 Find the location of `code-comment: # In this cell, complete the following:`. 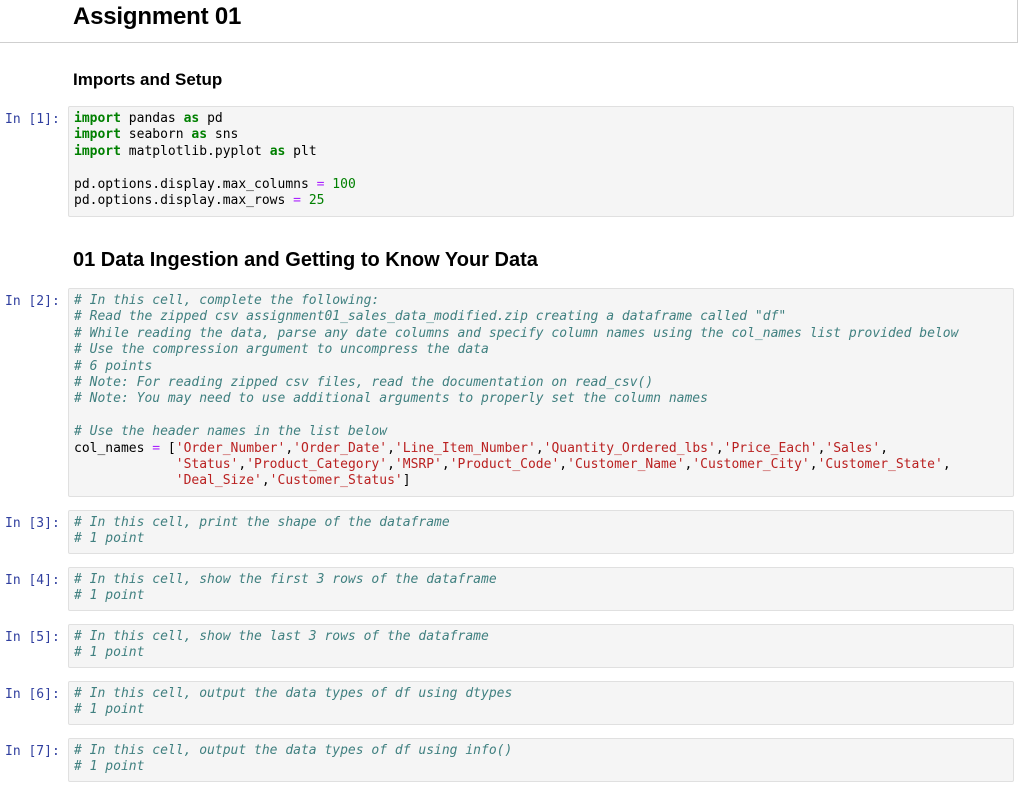

code-comment: # In this cell, complete the following: is located at coordinates (227, 300).